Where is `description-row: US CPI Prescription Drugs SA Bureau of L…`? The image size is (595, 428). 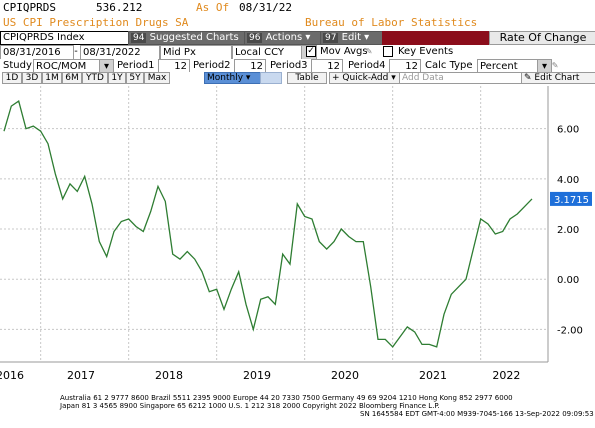
description-row: US CPI Prescription Drugs SA Bureau of L… is located at coordinates (297, 23).